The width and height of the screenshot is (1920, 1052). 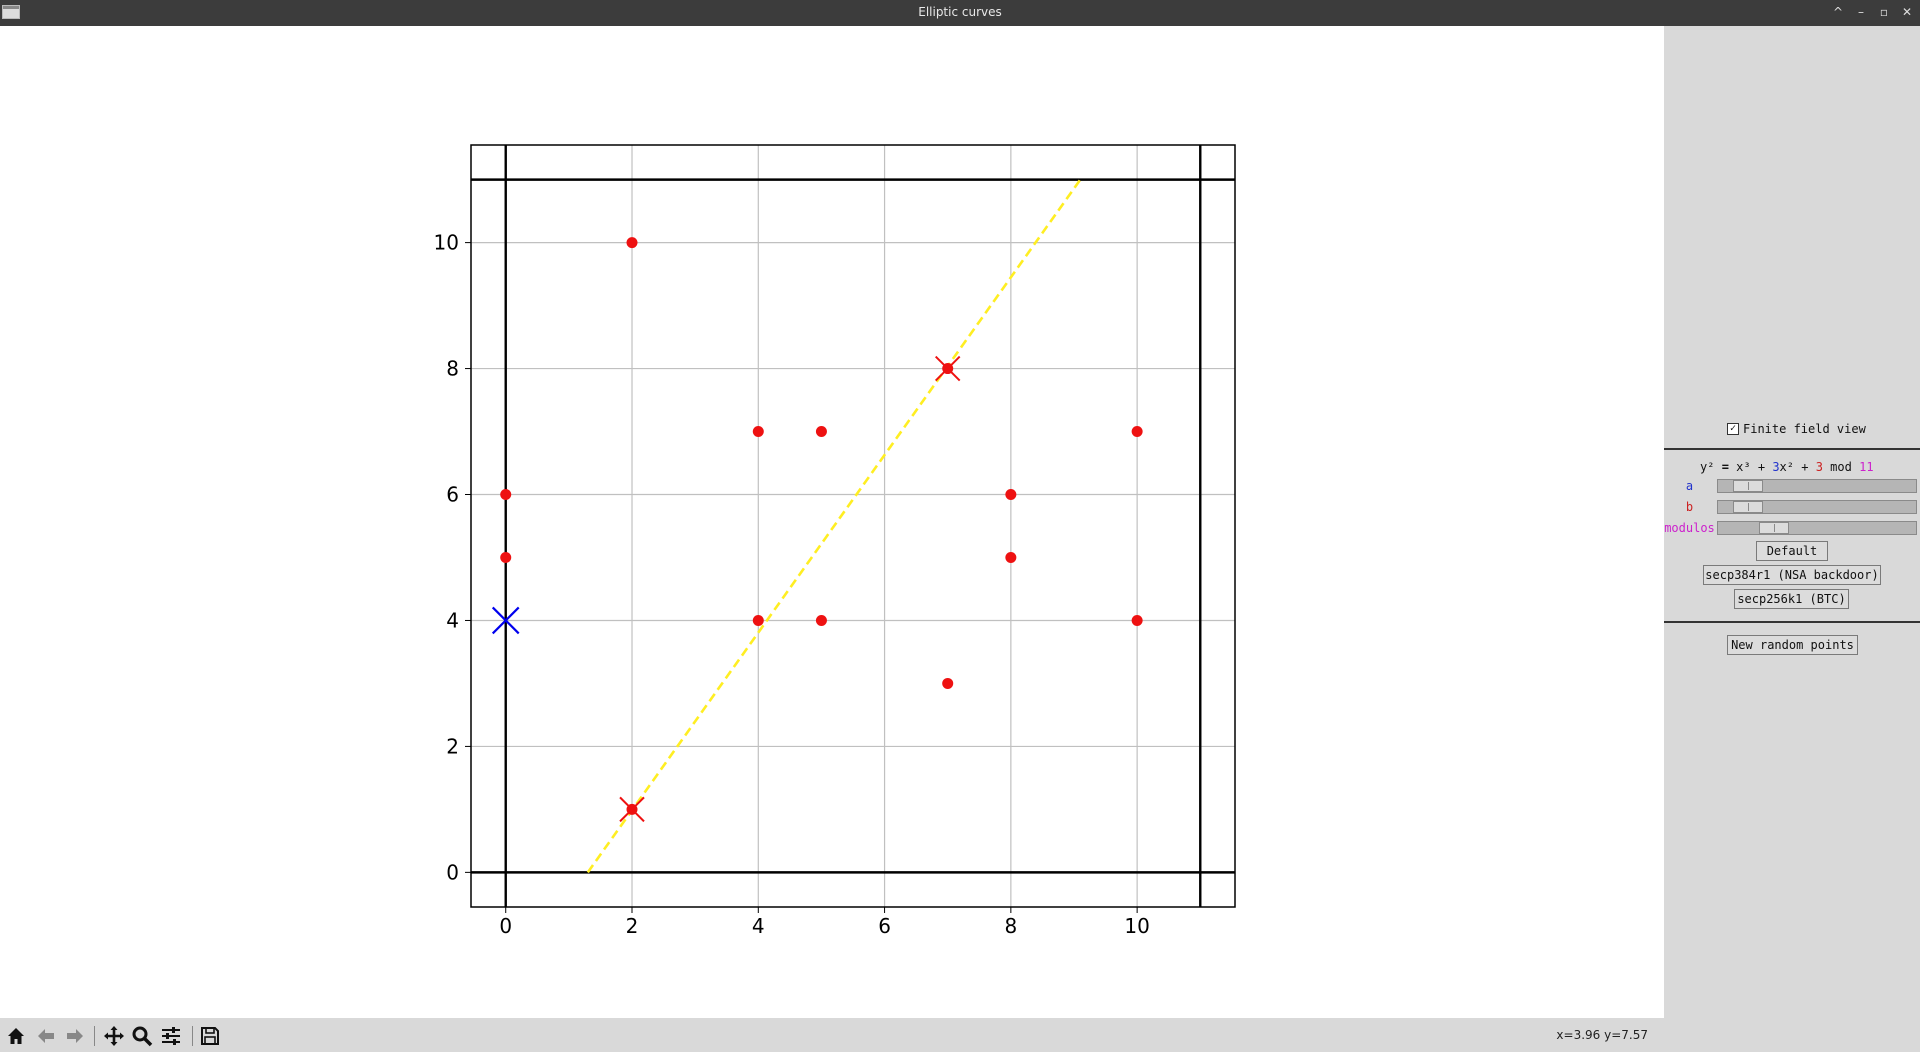 I want to click on curve-equation: y² = x³ + 3x² + 3 mod 11, so click(x=1787, y=467).